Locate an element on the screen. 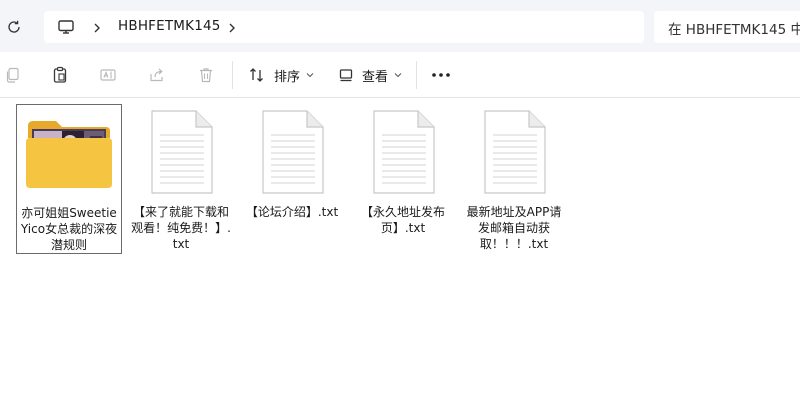 This screenshot has height=420, width=800. search-placeholder: 在 HBHFETMK145 中搜索 is located at coordinates (734, 30).